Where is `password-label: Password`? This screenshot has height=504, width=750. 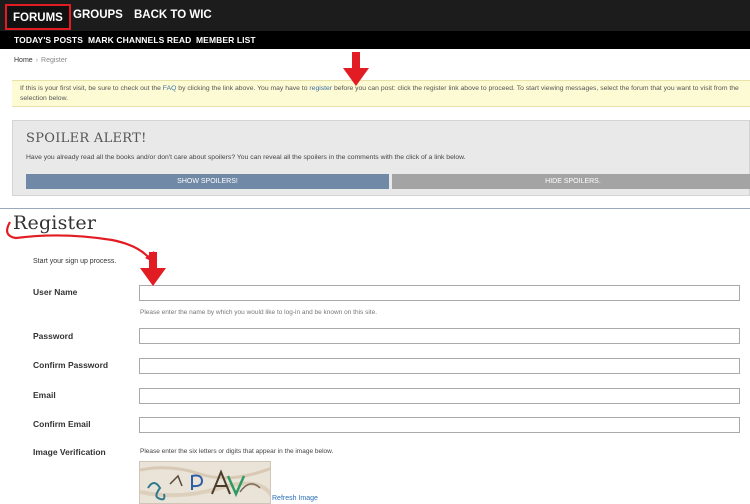 password-label: Password is located at coordinates (53, 336).